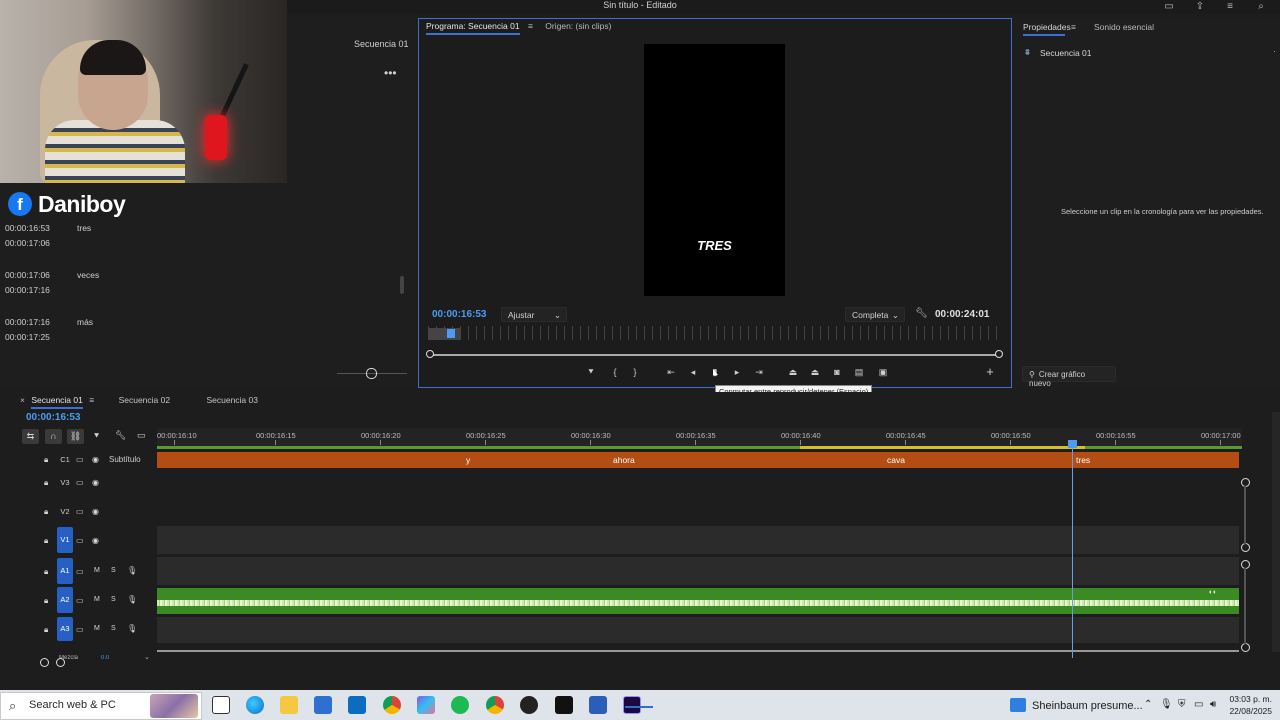  I want to click on timeline-playhead, so click(1072, 549).